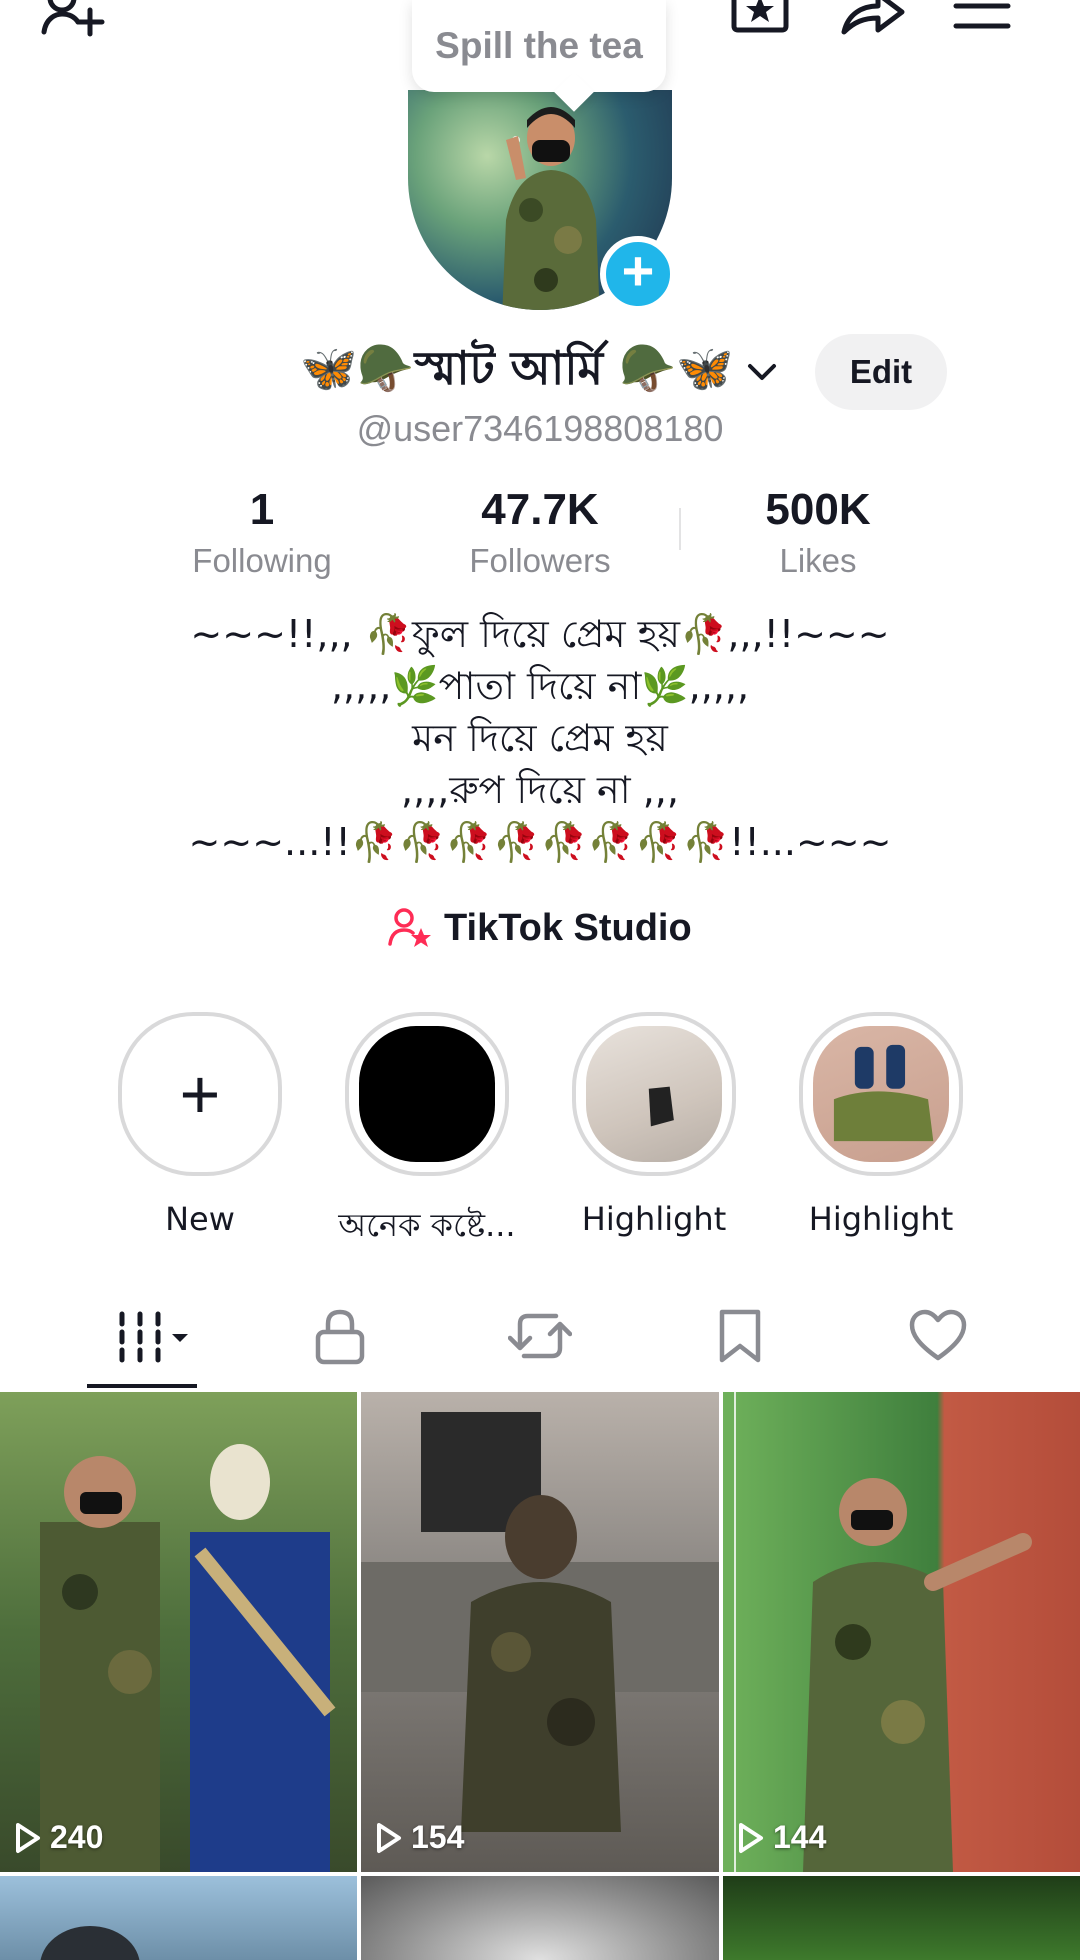 Image resolution: width=1080 pixels, height=1960 pixels. What do you see at coordinates (818, 560) in the screenshot?
I see `likes-label: Likes` at bounding box center [818, 560].